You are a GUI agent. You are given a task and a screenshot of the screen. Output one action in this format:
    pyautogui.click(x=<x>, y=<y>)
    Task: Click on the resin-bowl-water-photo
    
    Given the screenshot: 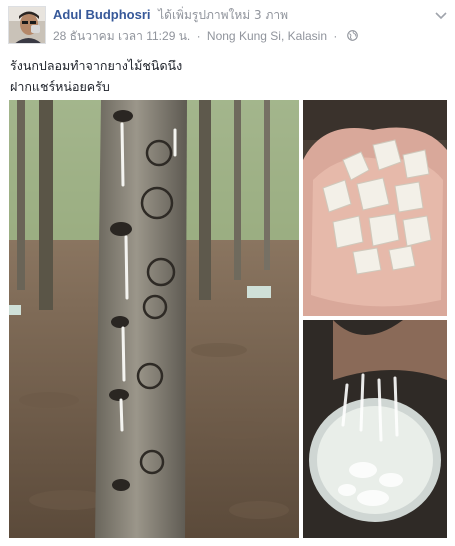 What is the action you would take?
    pyautogui.click(x=375, y=429)
    